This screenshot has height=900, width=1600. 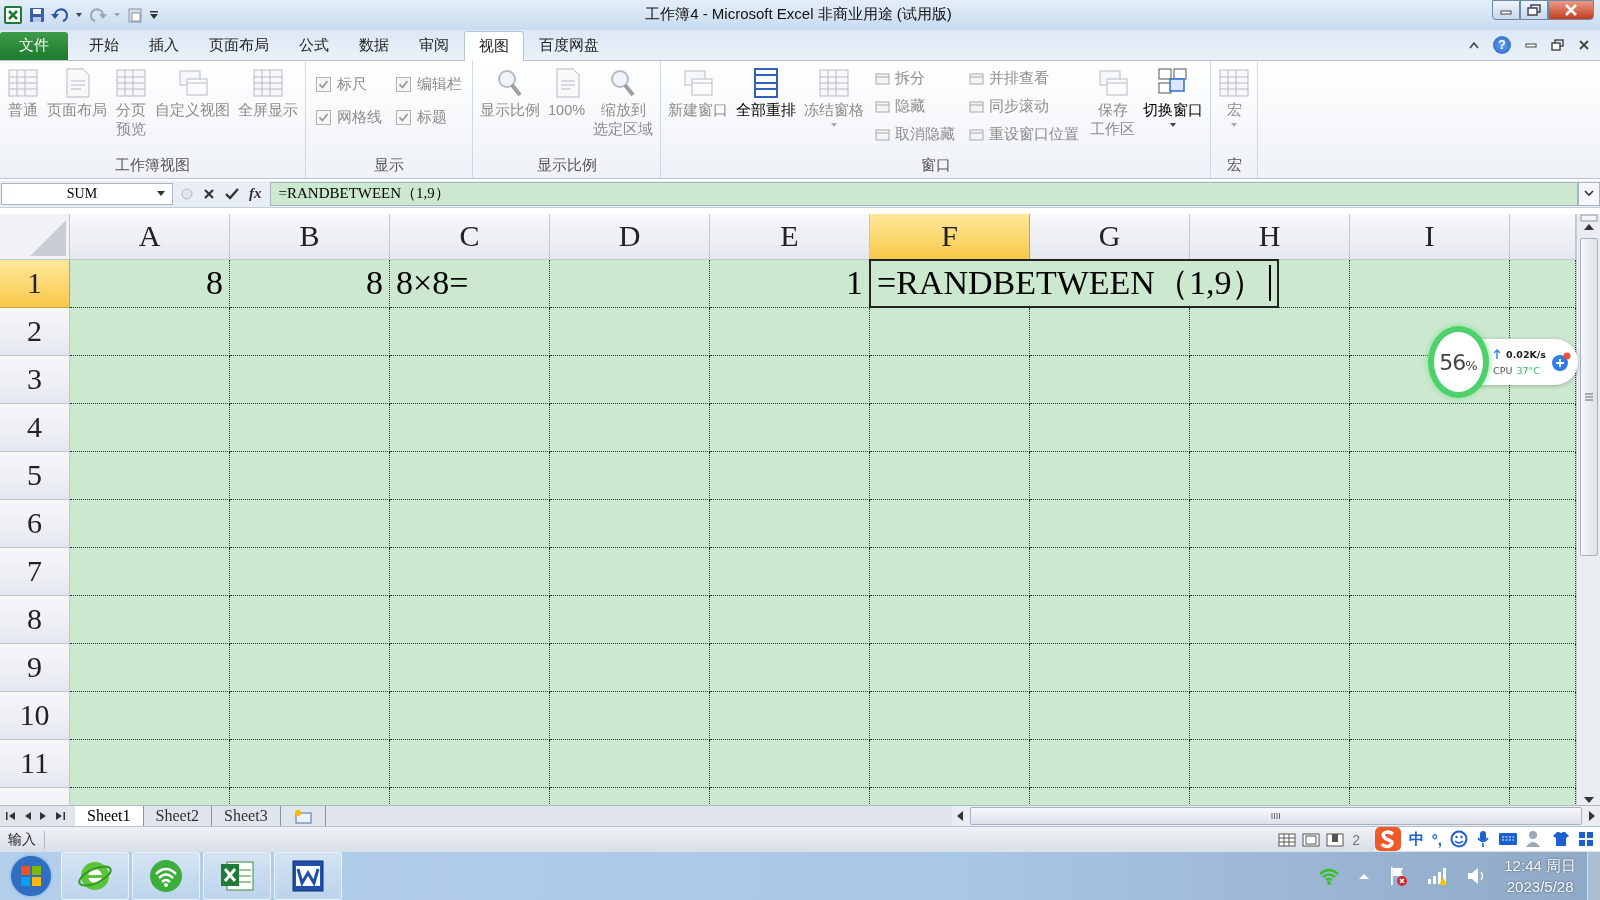 I want to click on minimize-button, so click(x=1506, y=10).